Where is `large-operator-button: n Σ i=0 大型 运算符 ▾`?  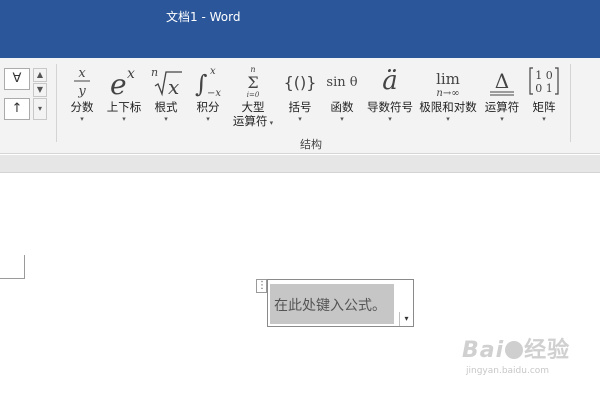 large-operator-button: n Σ i=0 大型 运算符 ▾ is located at coordinates (253, 95).